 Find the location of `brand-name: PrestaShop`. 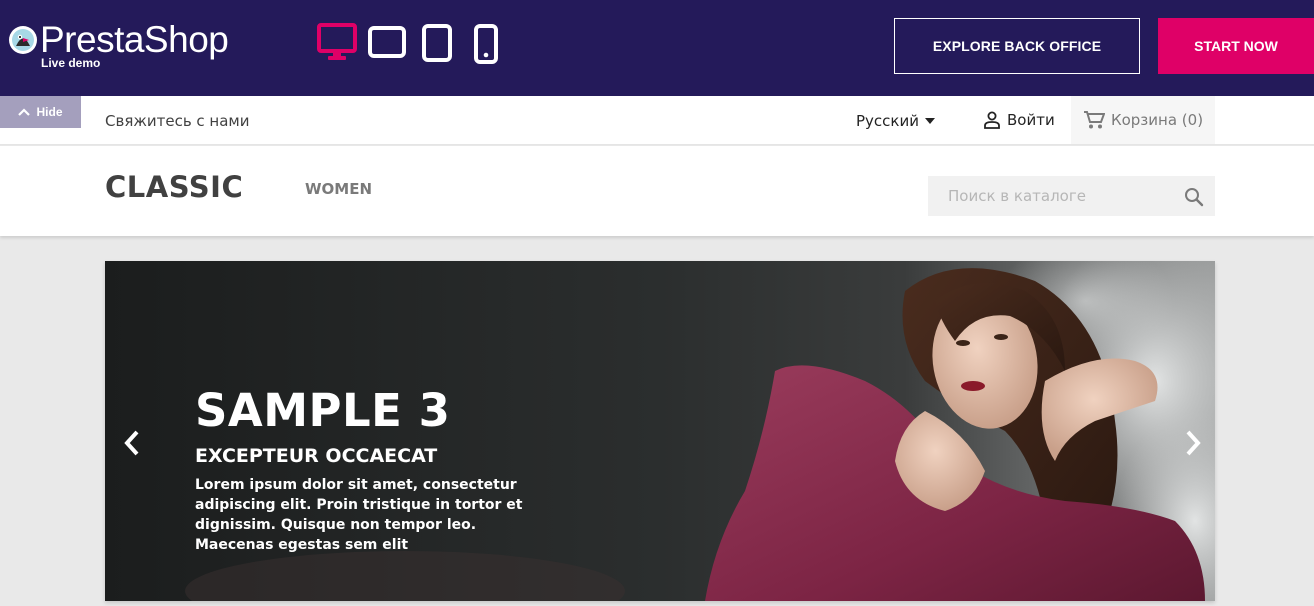

brand-name: PrestaShop is located at coordinates (134, 39).